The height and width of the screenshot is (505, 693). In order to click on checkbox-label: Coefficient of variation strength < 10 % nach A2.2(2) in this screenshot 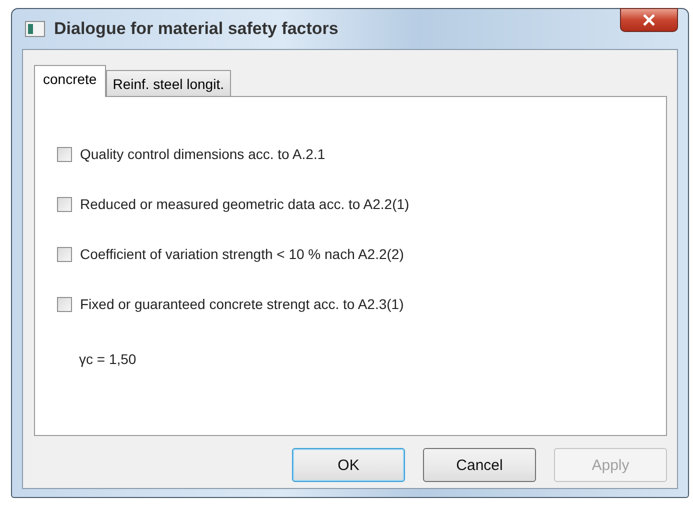, I will do `click(242, 254)`.